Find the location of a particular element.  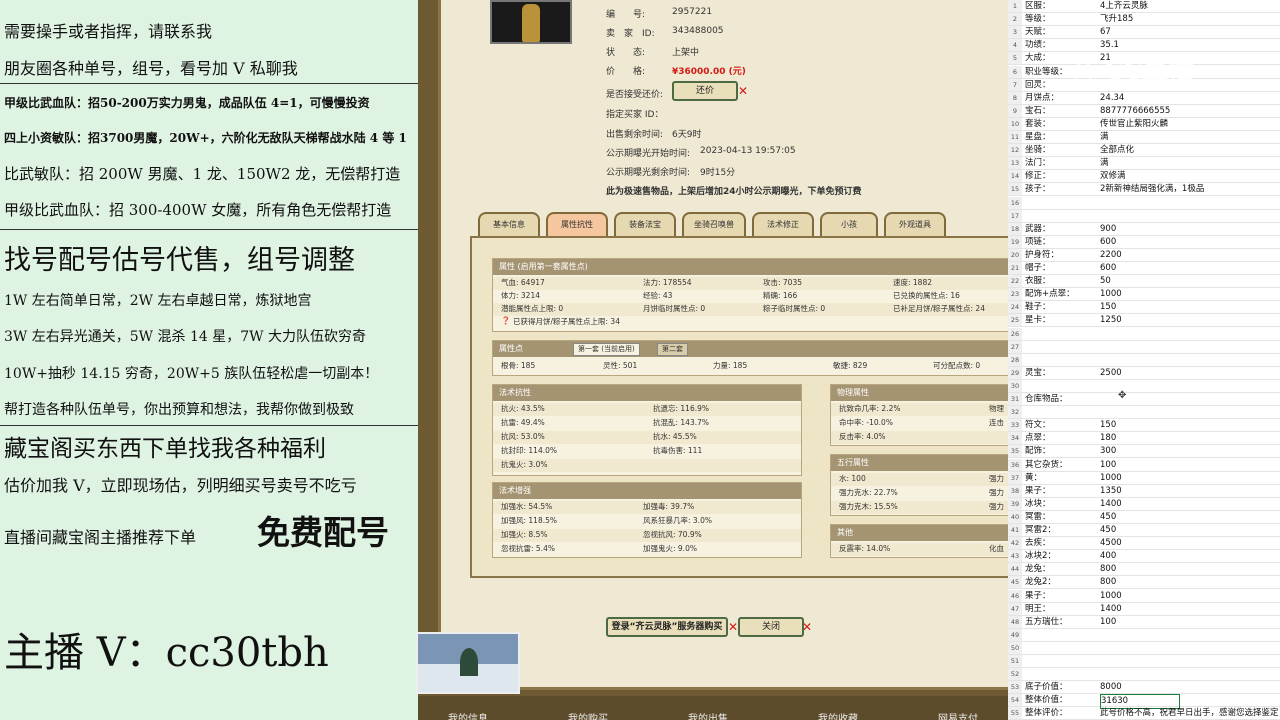

sheet-cell-label: 龙兔： is located at coordinates (1061, 569).